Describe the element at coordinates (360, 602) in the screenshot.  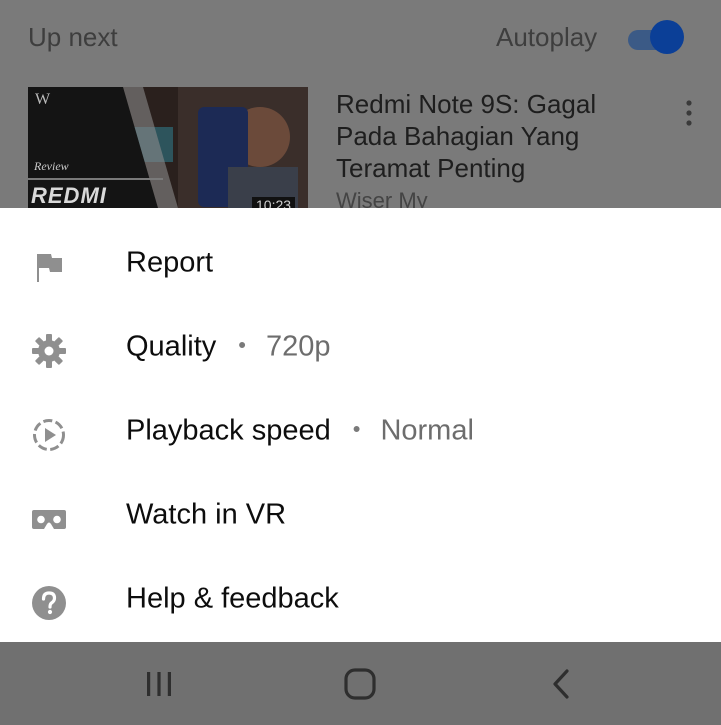
I see `menu-item-help-feedback: Help & feedback` at that location.